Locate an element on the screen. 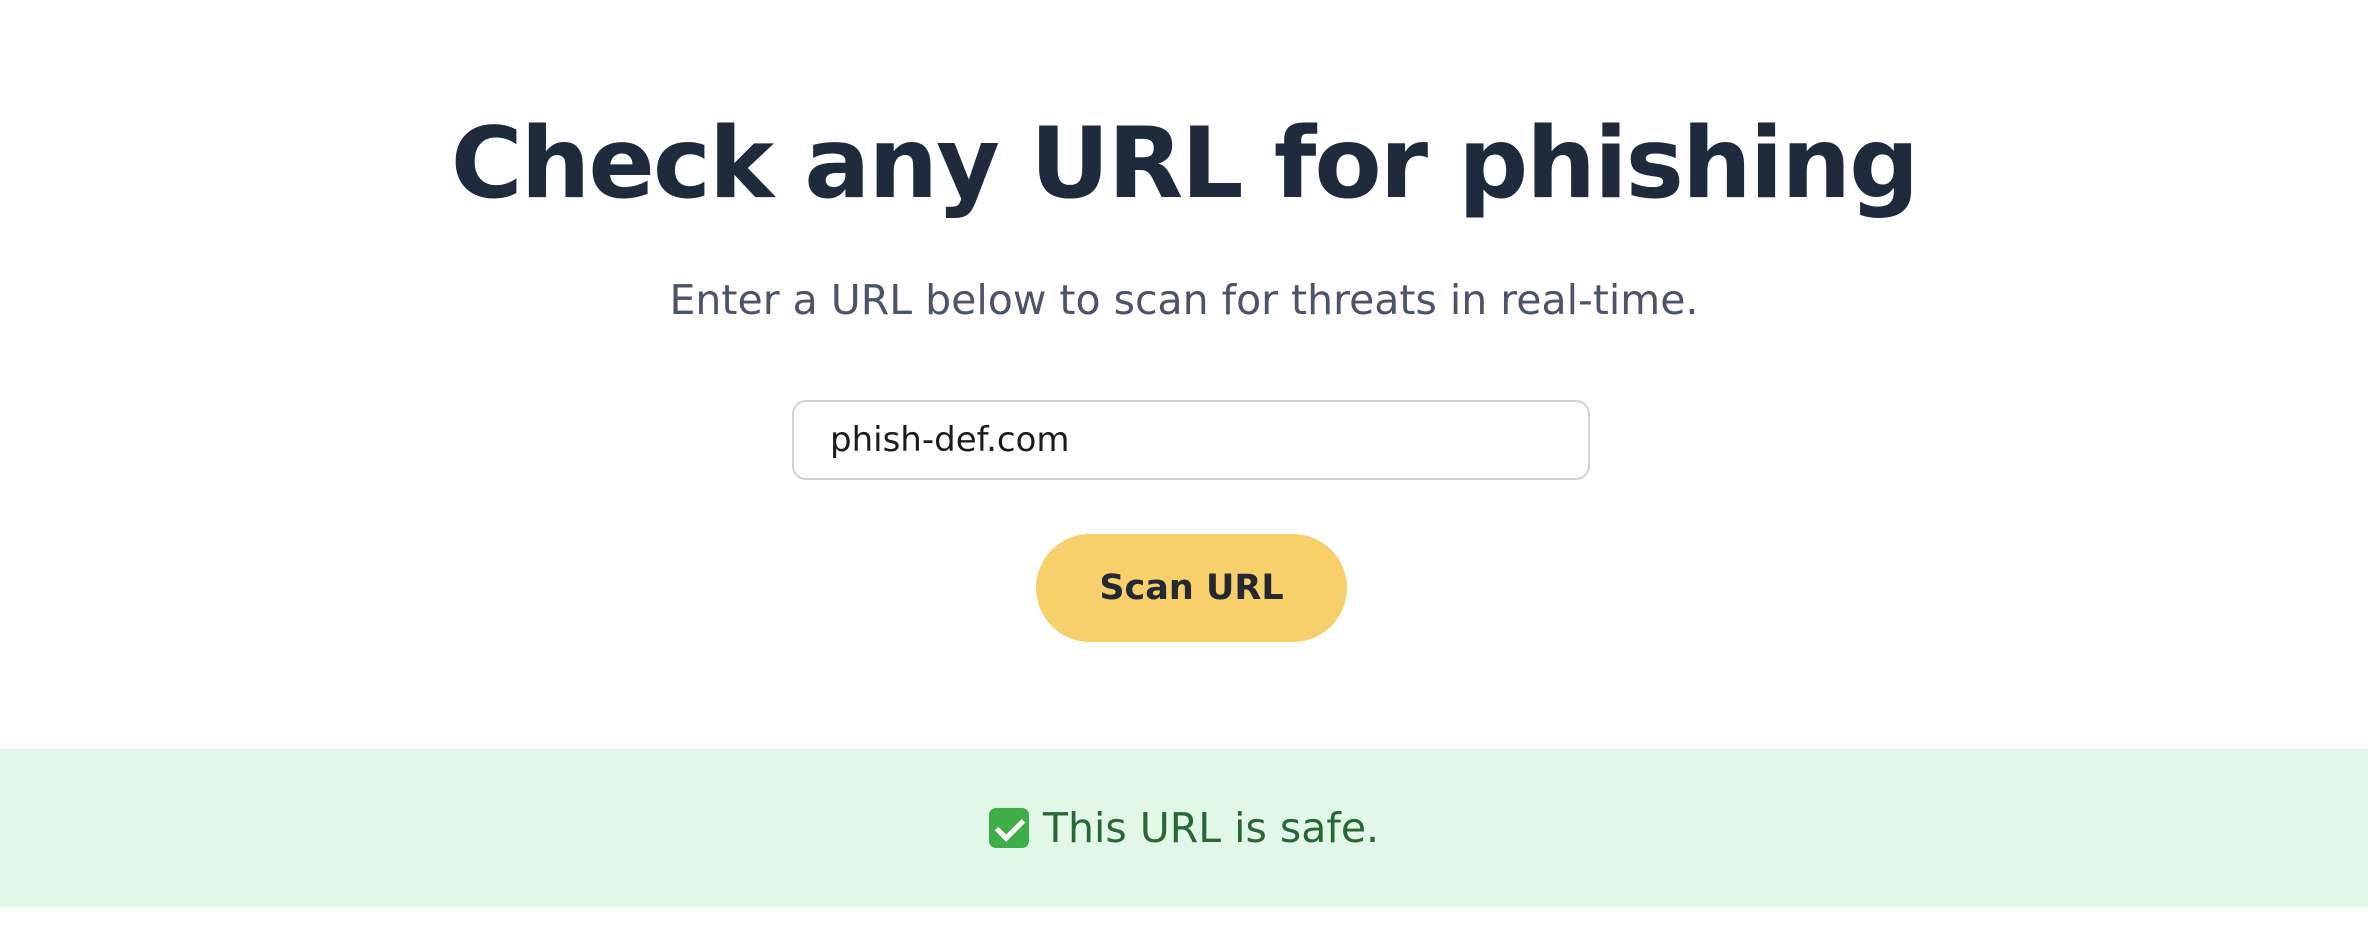 This screenshot has height=930, width=2368. page-title: Check any URL for phishing is located at coordinates (1185, 164).